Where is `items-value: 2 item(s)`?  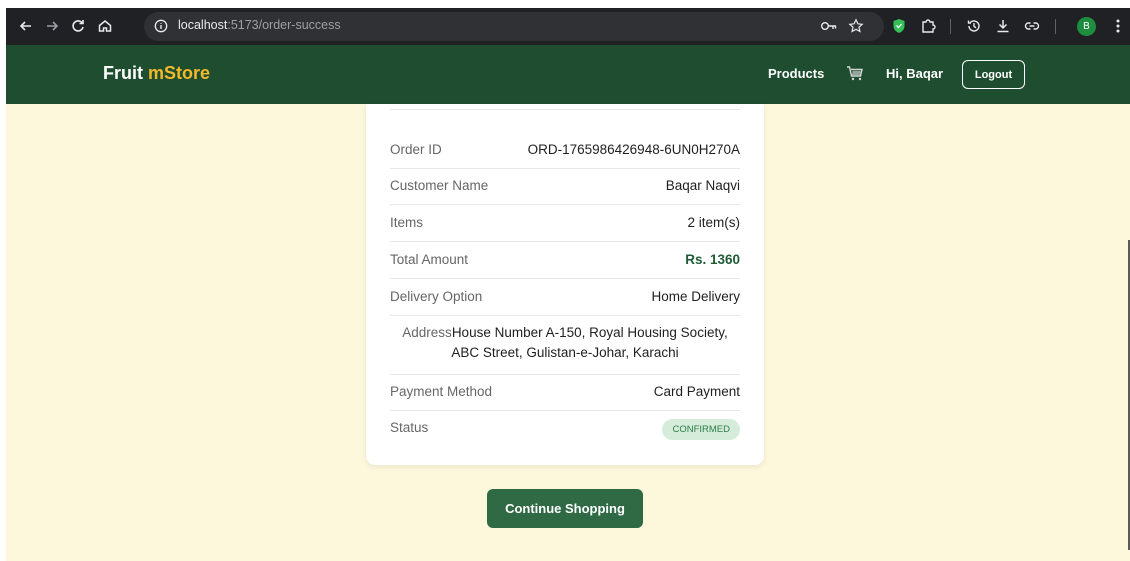 items-value: 2 item(s) is located at coordinates (713, 222).